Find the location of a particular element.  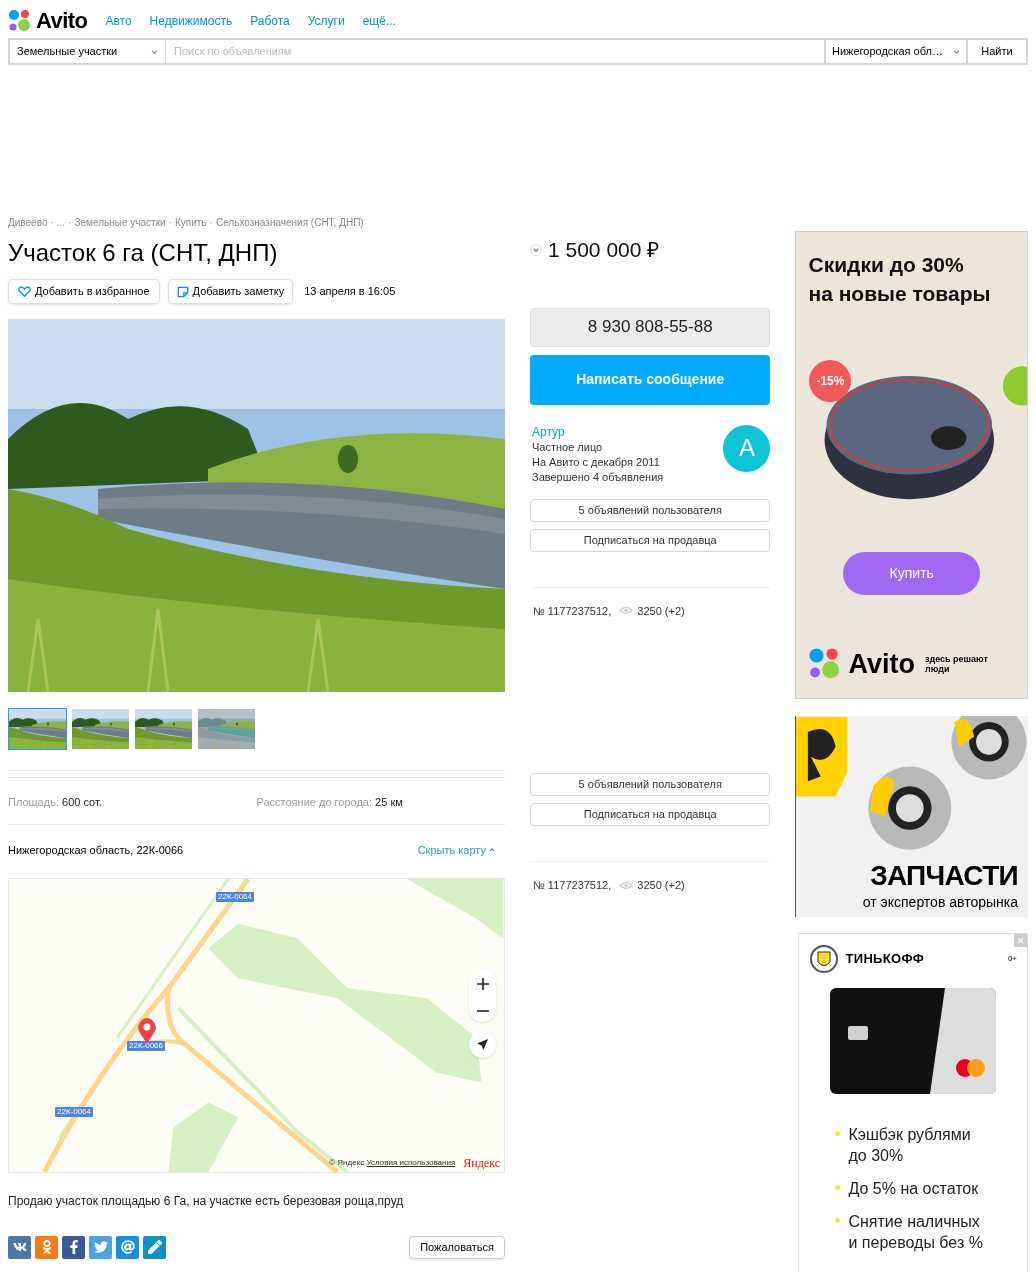

seller-info: Частное лицо is located at coordinates (568, 447).